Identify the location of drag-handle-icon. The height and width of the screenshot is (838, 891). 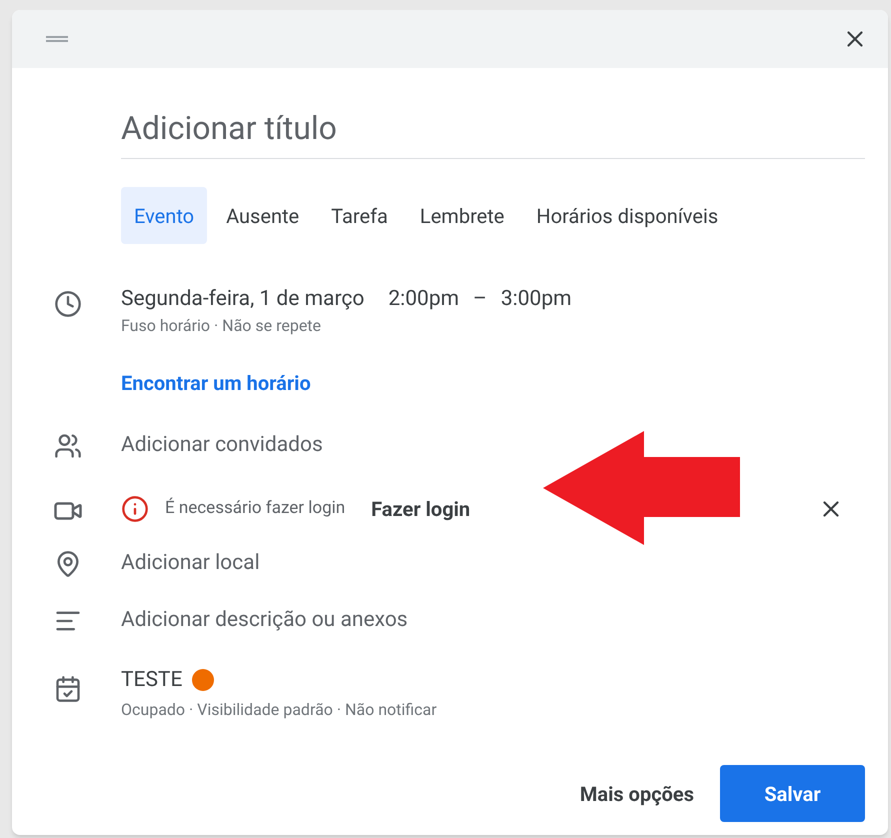
(57, 39).